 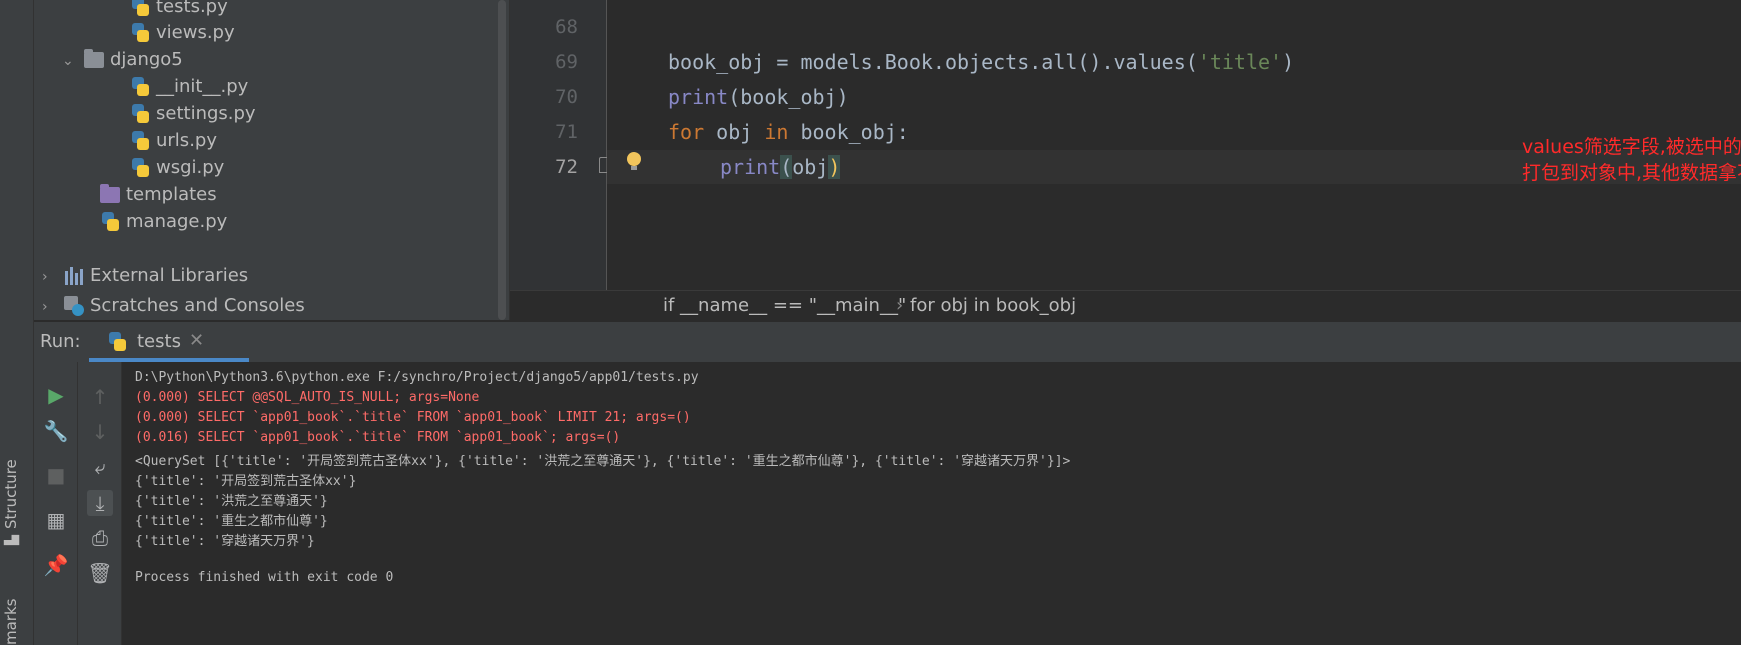 I want to click on project-scrollbar, so click(x=502, y=160).